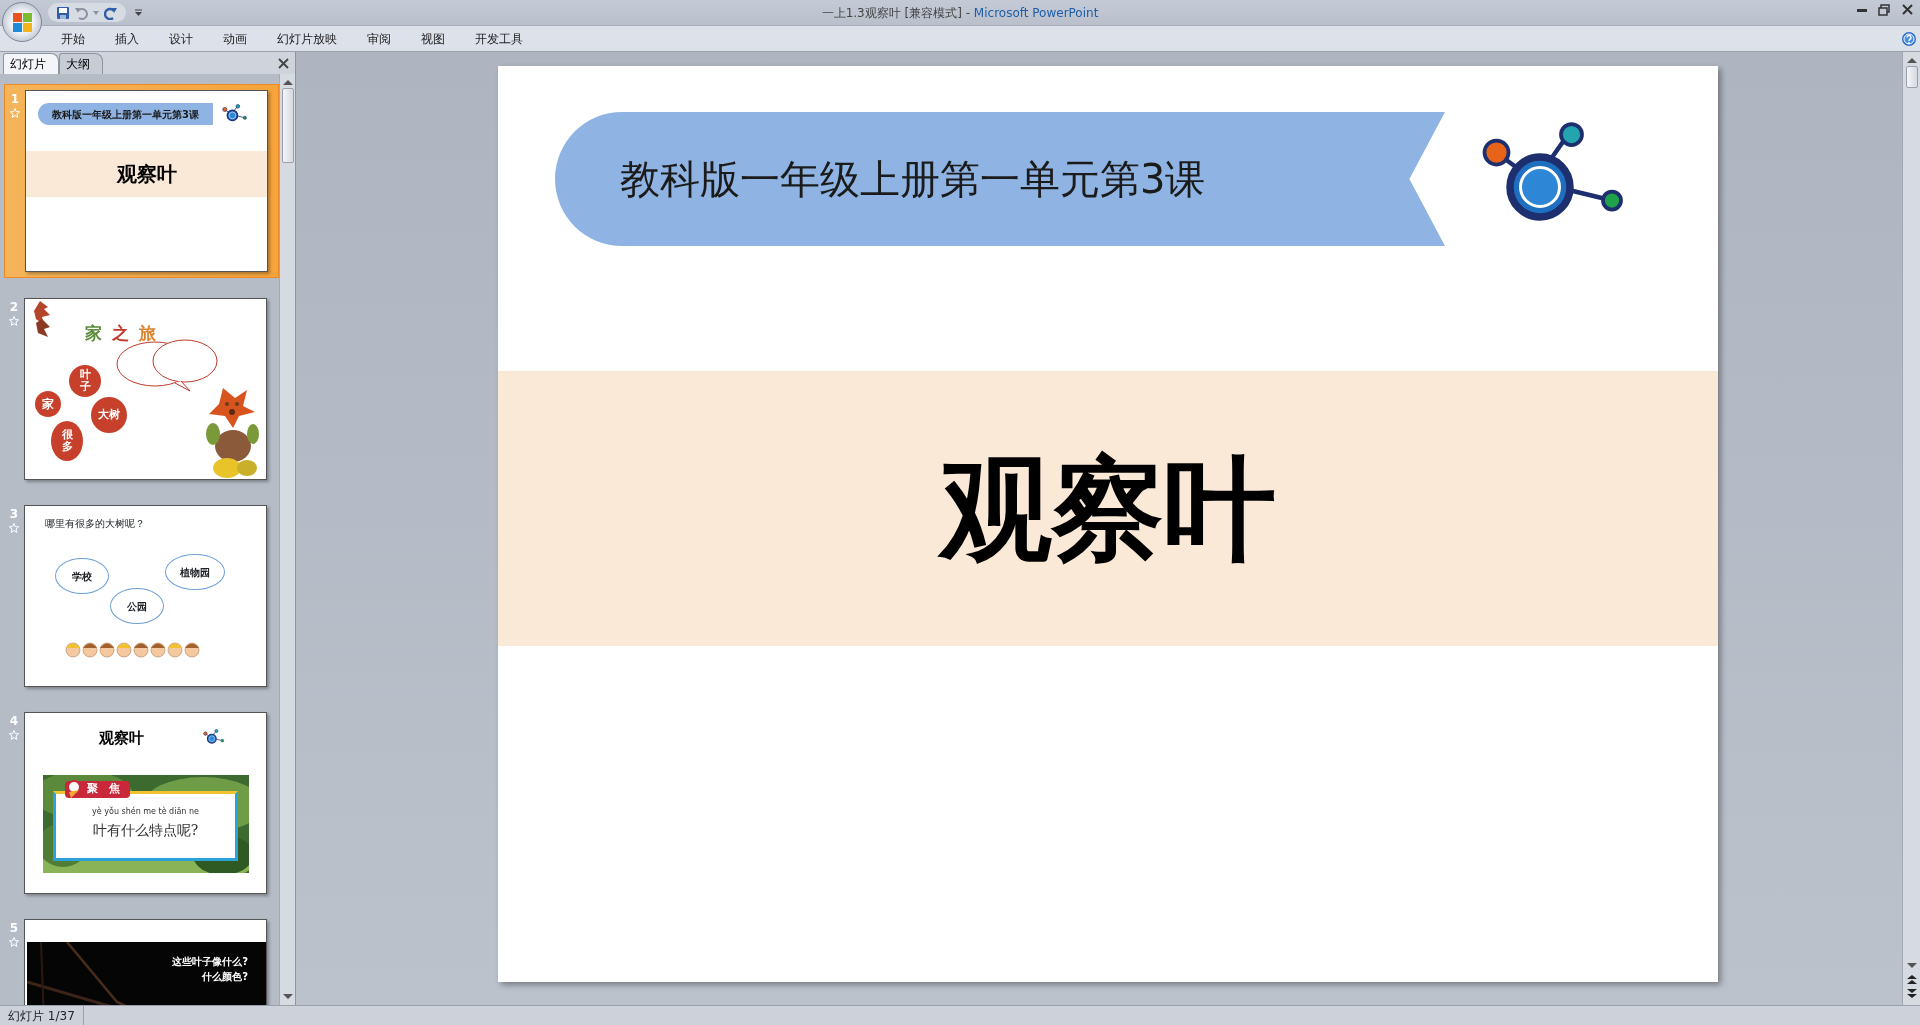 The height and width of the screenshot is (1025, 1920). Describe the element at coordinates (307, 38) in the screenshot. I see `ribbon-tab: 幻灯片放映` at that location.